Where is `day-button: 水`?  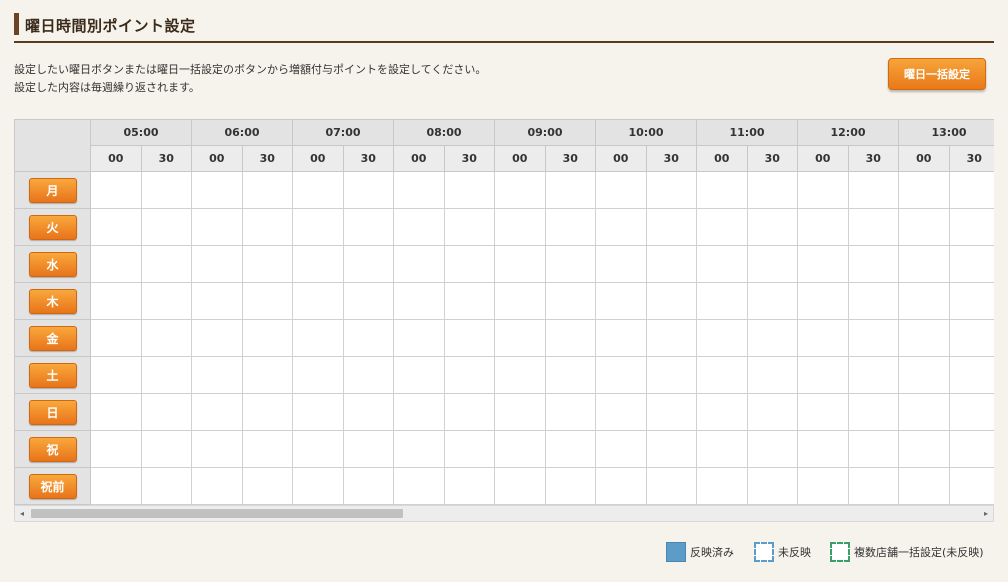 day-button: 水 is located at coordinates (52, 264).